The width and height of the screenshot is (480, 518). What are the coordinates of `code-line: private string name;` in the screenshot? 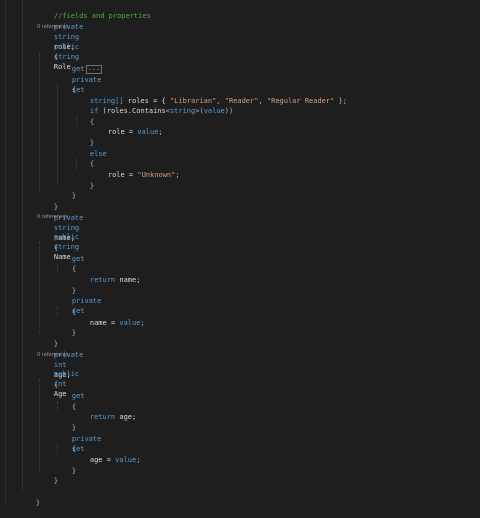 It's located at (60, 222).